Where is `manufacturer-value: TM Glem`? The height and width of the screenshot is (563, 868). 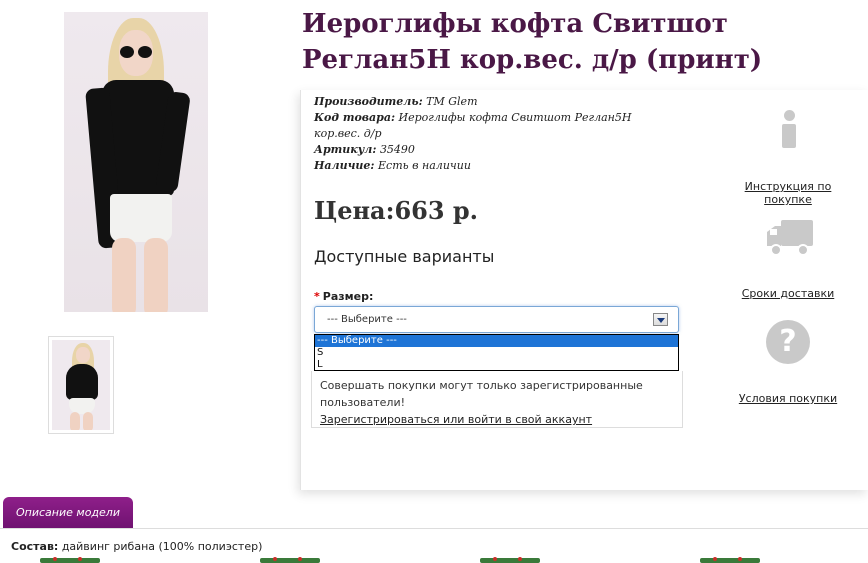
manufacturer-value: TM Glem is located at coordinates (452, 101).